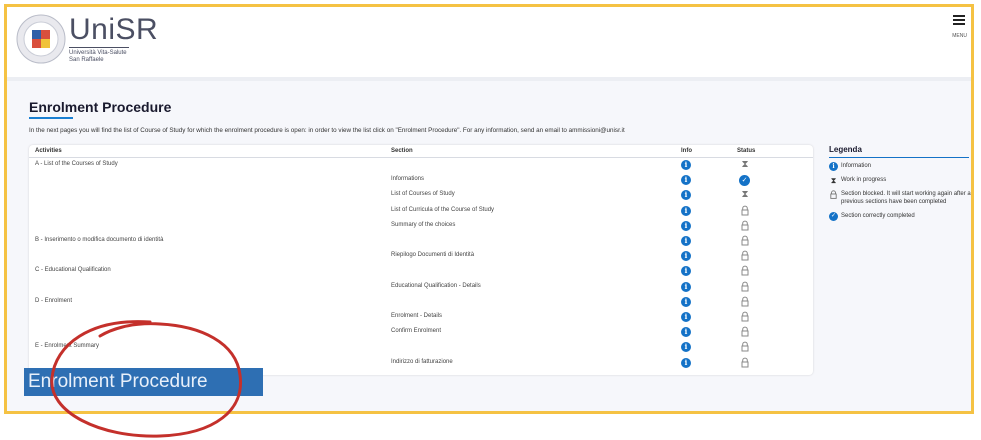 The height and width of the screenshot is (440, 981). What do you see at coordinates (421, 347) in the screenshot?
I see `table-row: E - Enrolment Summary i` at bounding box center [421, 347].